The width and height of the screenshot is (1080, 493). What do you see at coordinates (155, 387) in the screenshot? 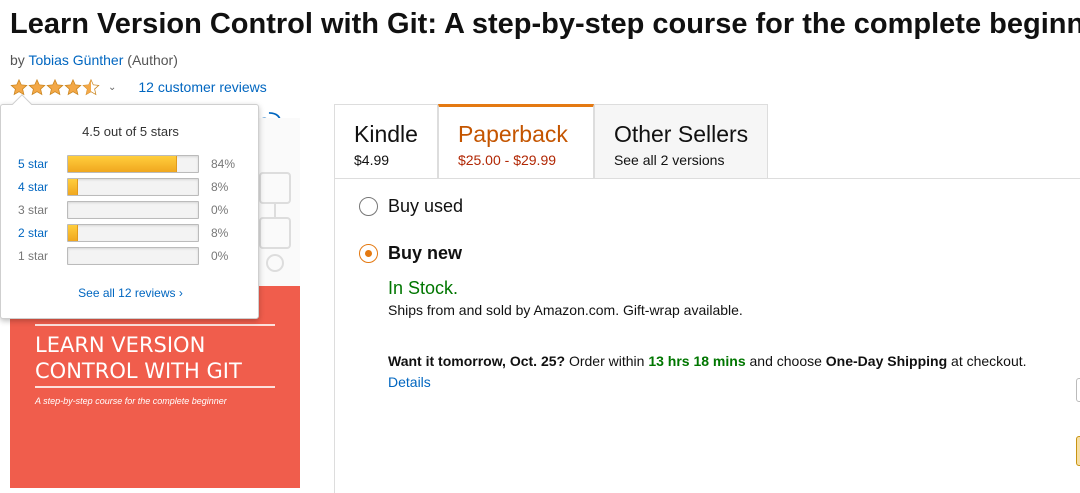
I see `cover-rule-bottom` at bounding box center [155, 387].